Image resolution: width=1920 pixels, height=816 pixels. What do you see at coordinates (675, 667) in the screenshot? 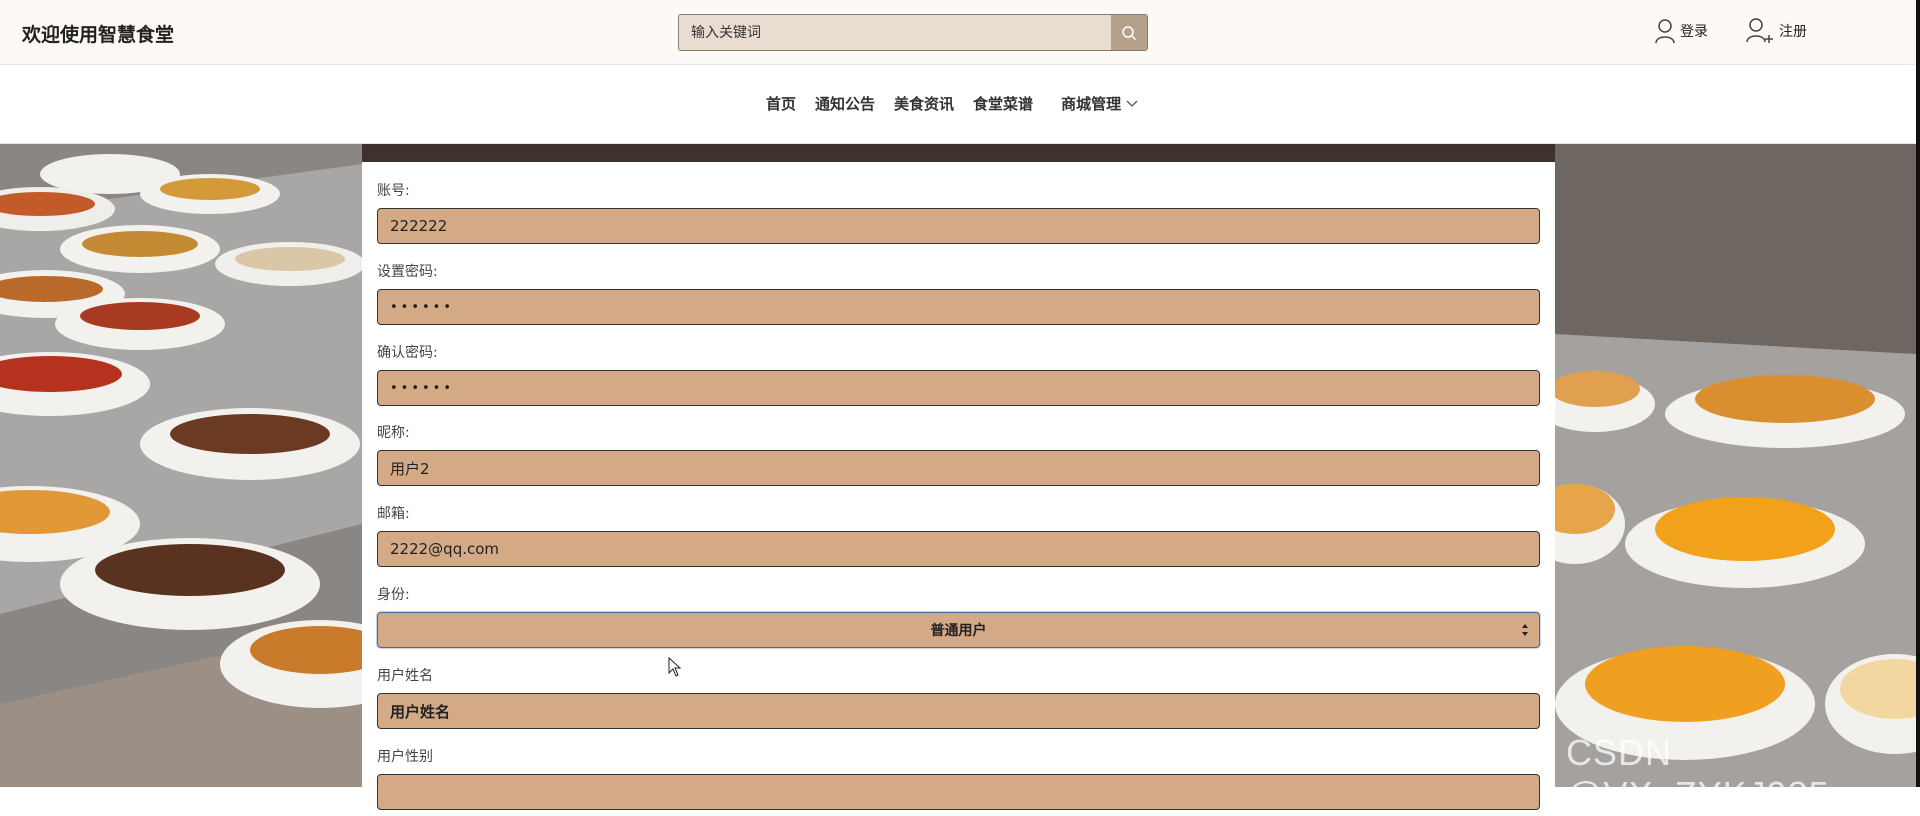
I see `mouse-cursor-icon` at bounding box center [675, 667].